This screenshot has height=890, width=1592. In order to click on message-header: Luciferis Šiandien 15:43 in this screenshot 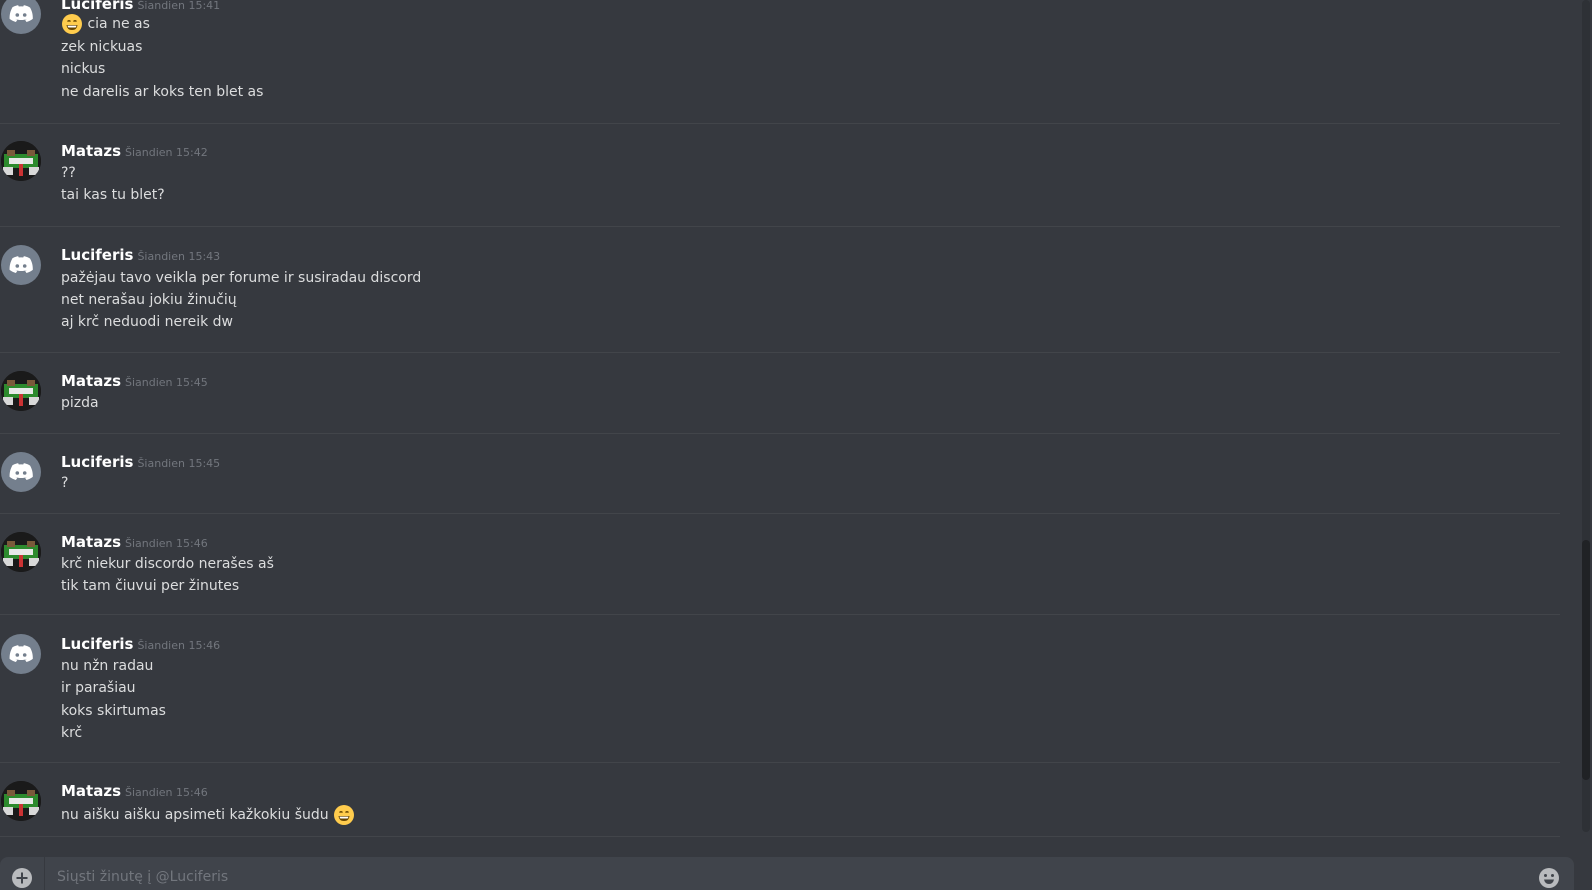, I will do `click(140, 255)`.